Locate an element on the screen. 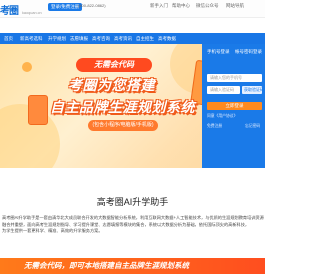  banner-ribbon: 无需会代码 is located at coordinates (114, 65).